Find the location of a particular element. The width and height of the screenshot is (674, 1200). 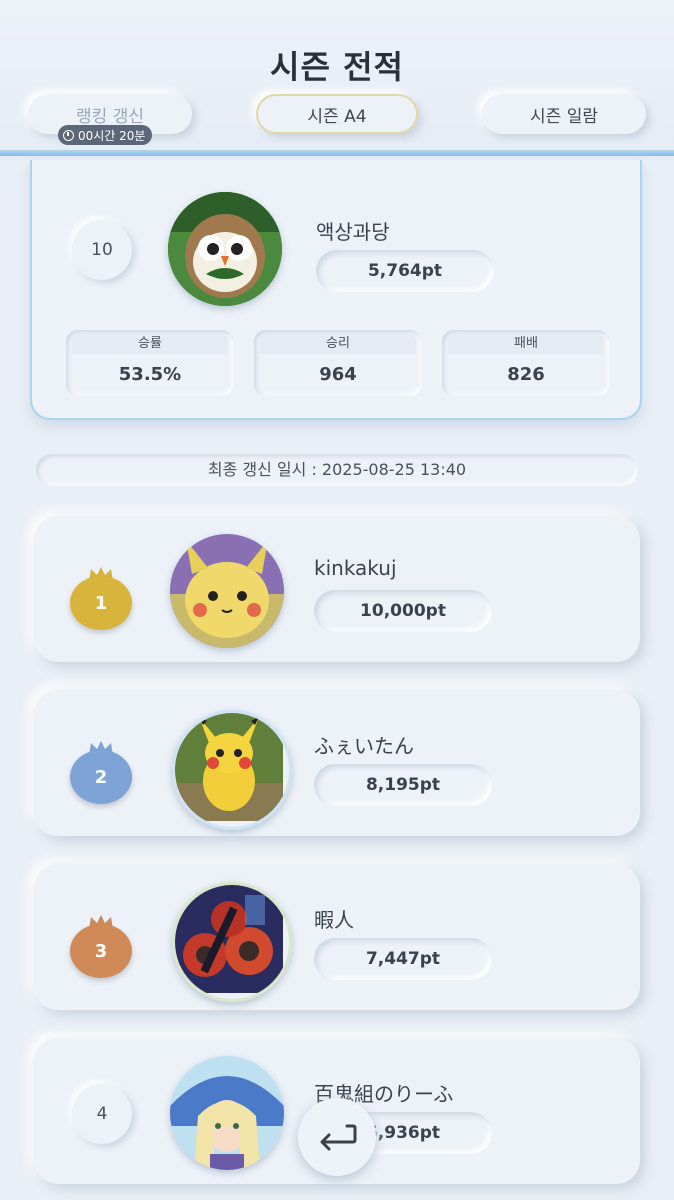

player-rank: 4 is located at coordinates (102, 1114).